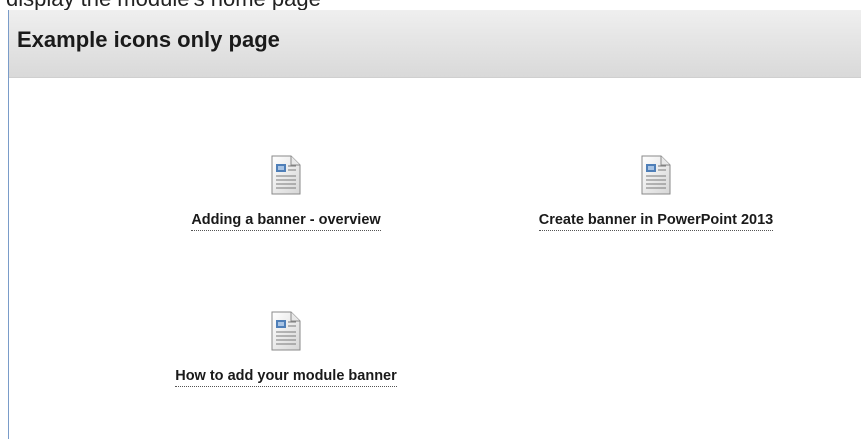 The height and width of the screenshot is (439, 861). Describe the element at coordinates (430, 5) in the screenshot. I see `top-cropped-text: display the module's home page` at that location.